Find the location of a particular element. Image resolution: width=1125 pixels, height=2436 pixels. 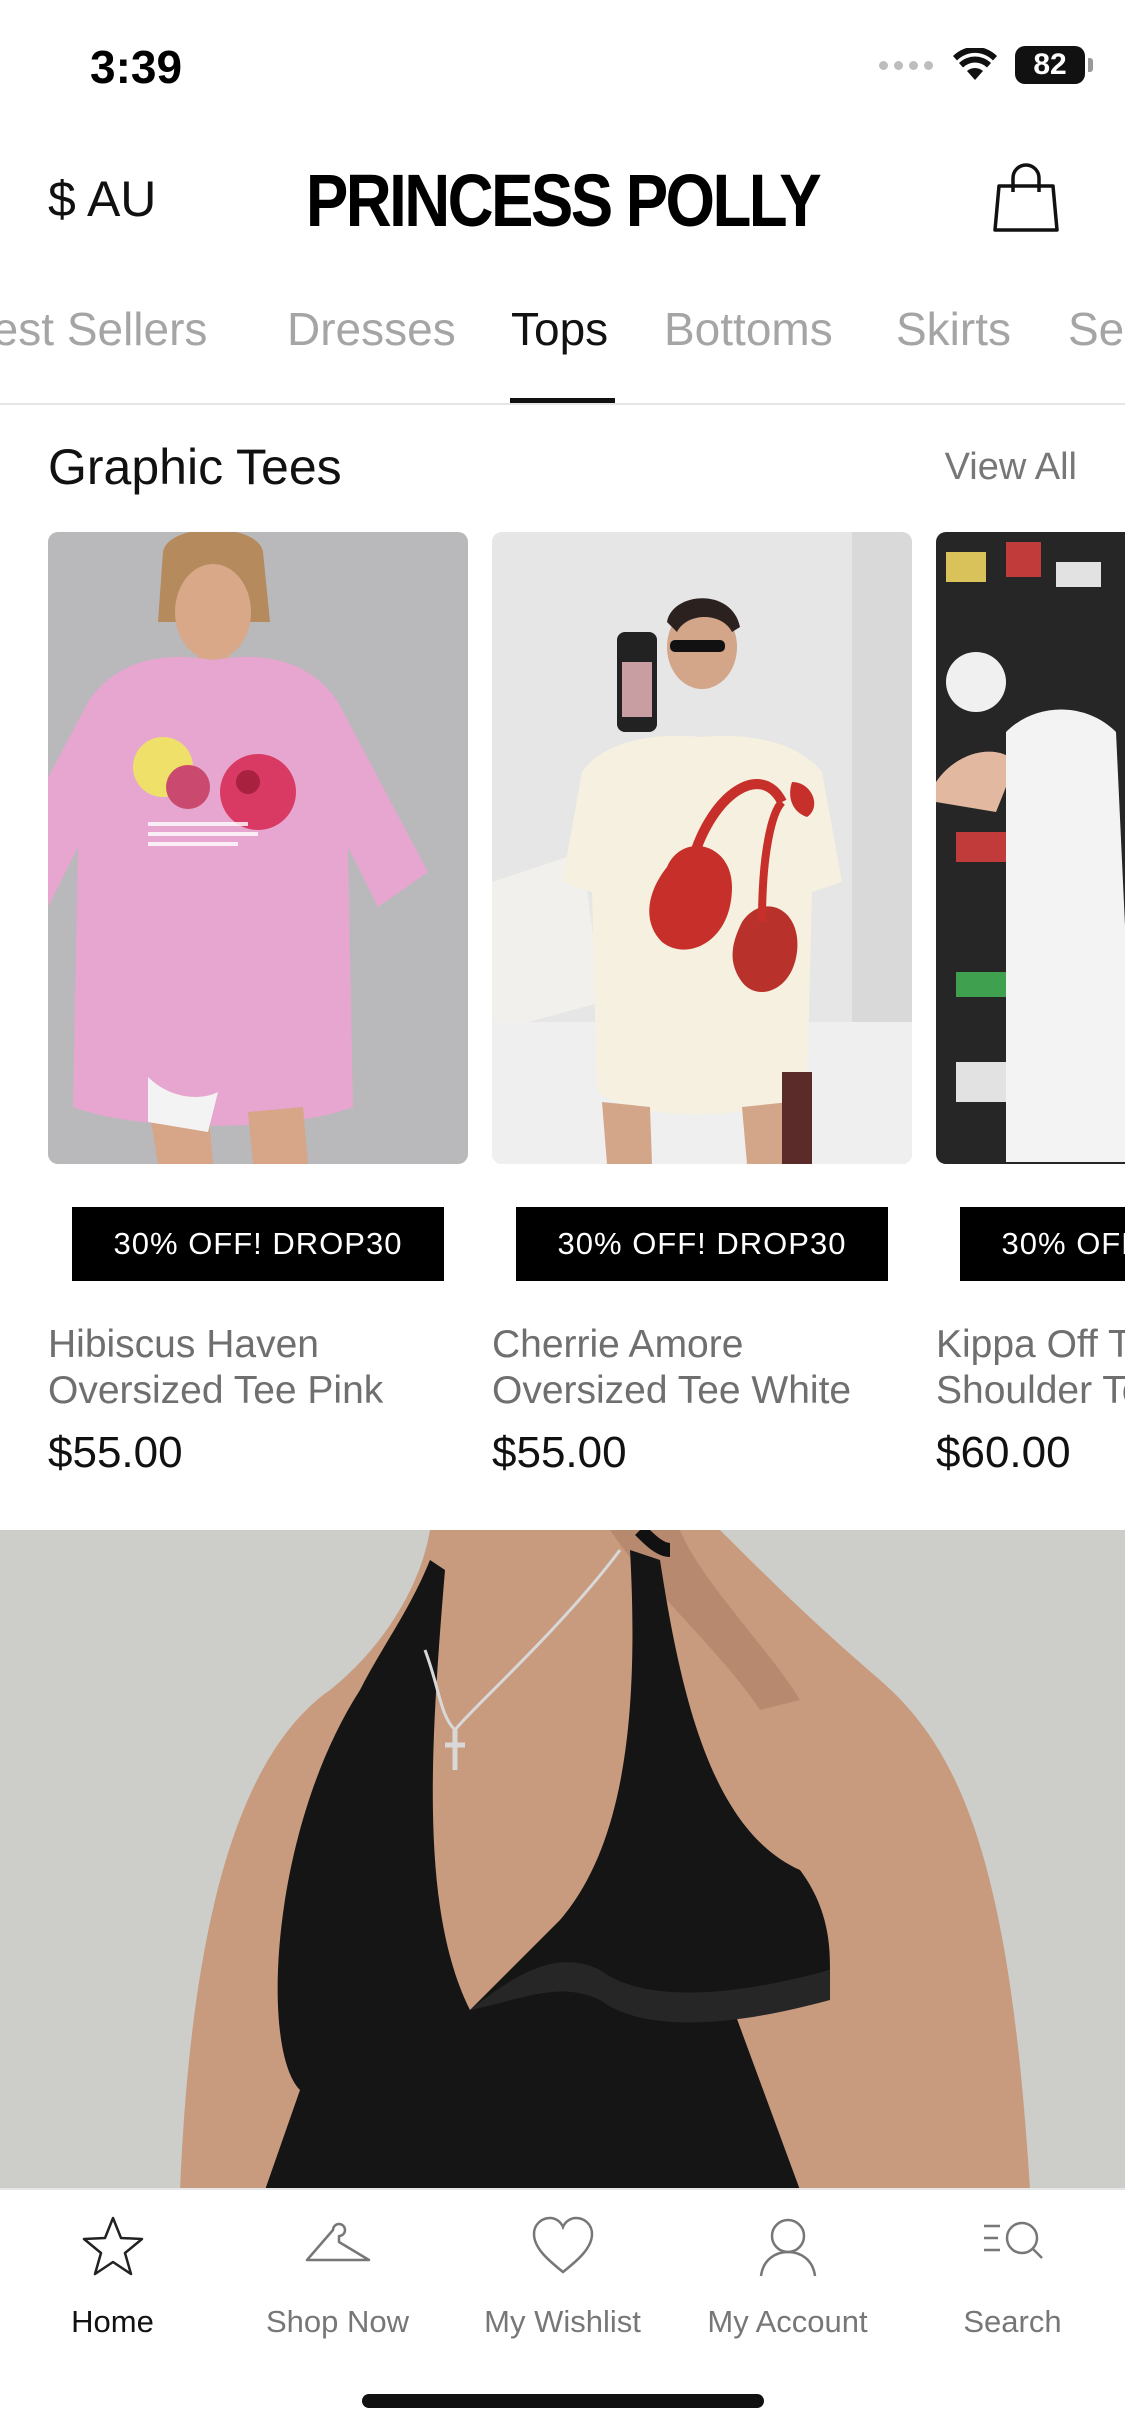

tab-dresses: Dresses is located at coordinates (371, 329).